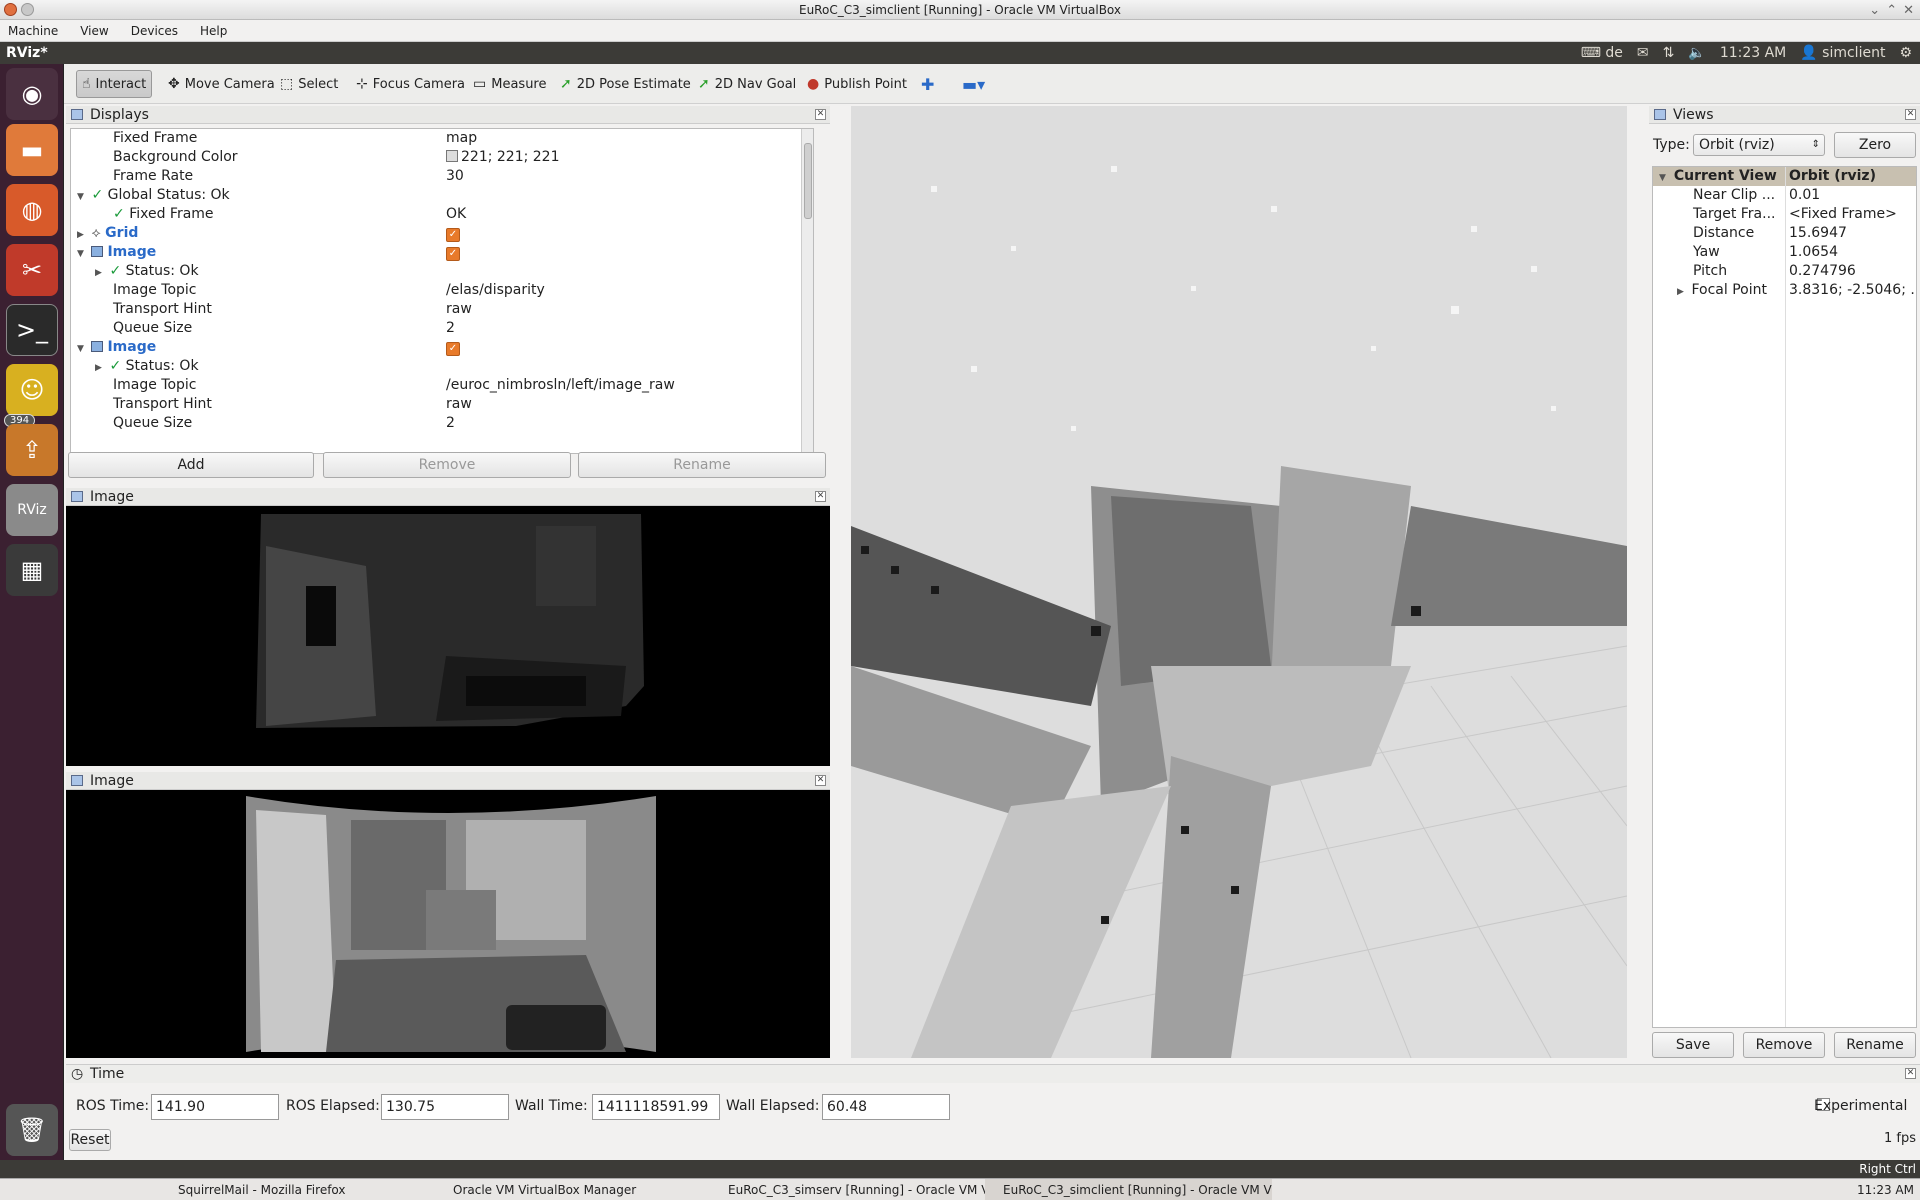  I want to click on minimize-icon, so click(27, 9).